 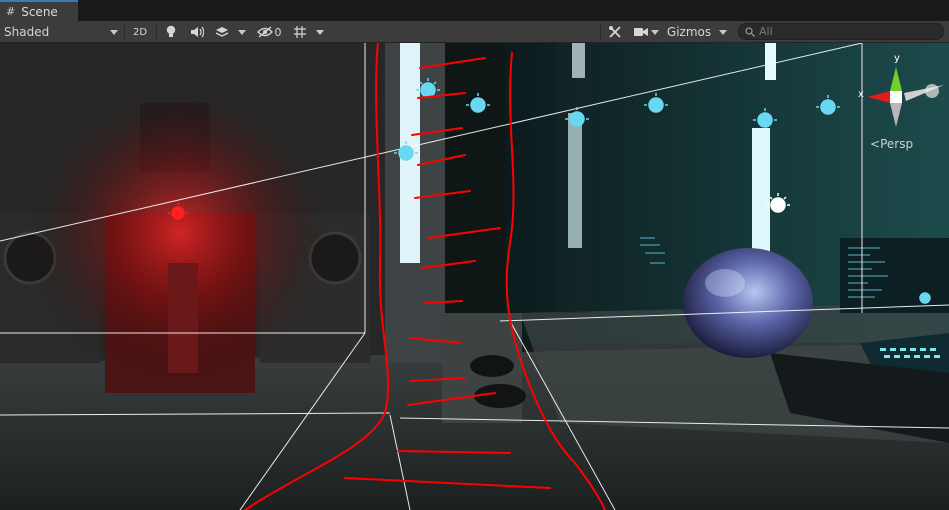 I want to click on tab-bar: # Scene, so click(x=474, y=10).